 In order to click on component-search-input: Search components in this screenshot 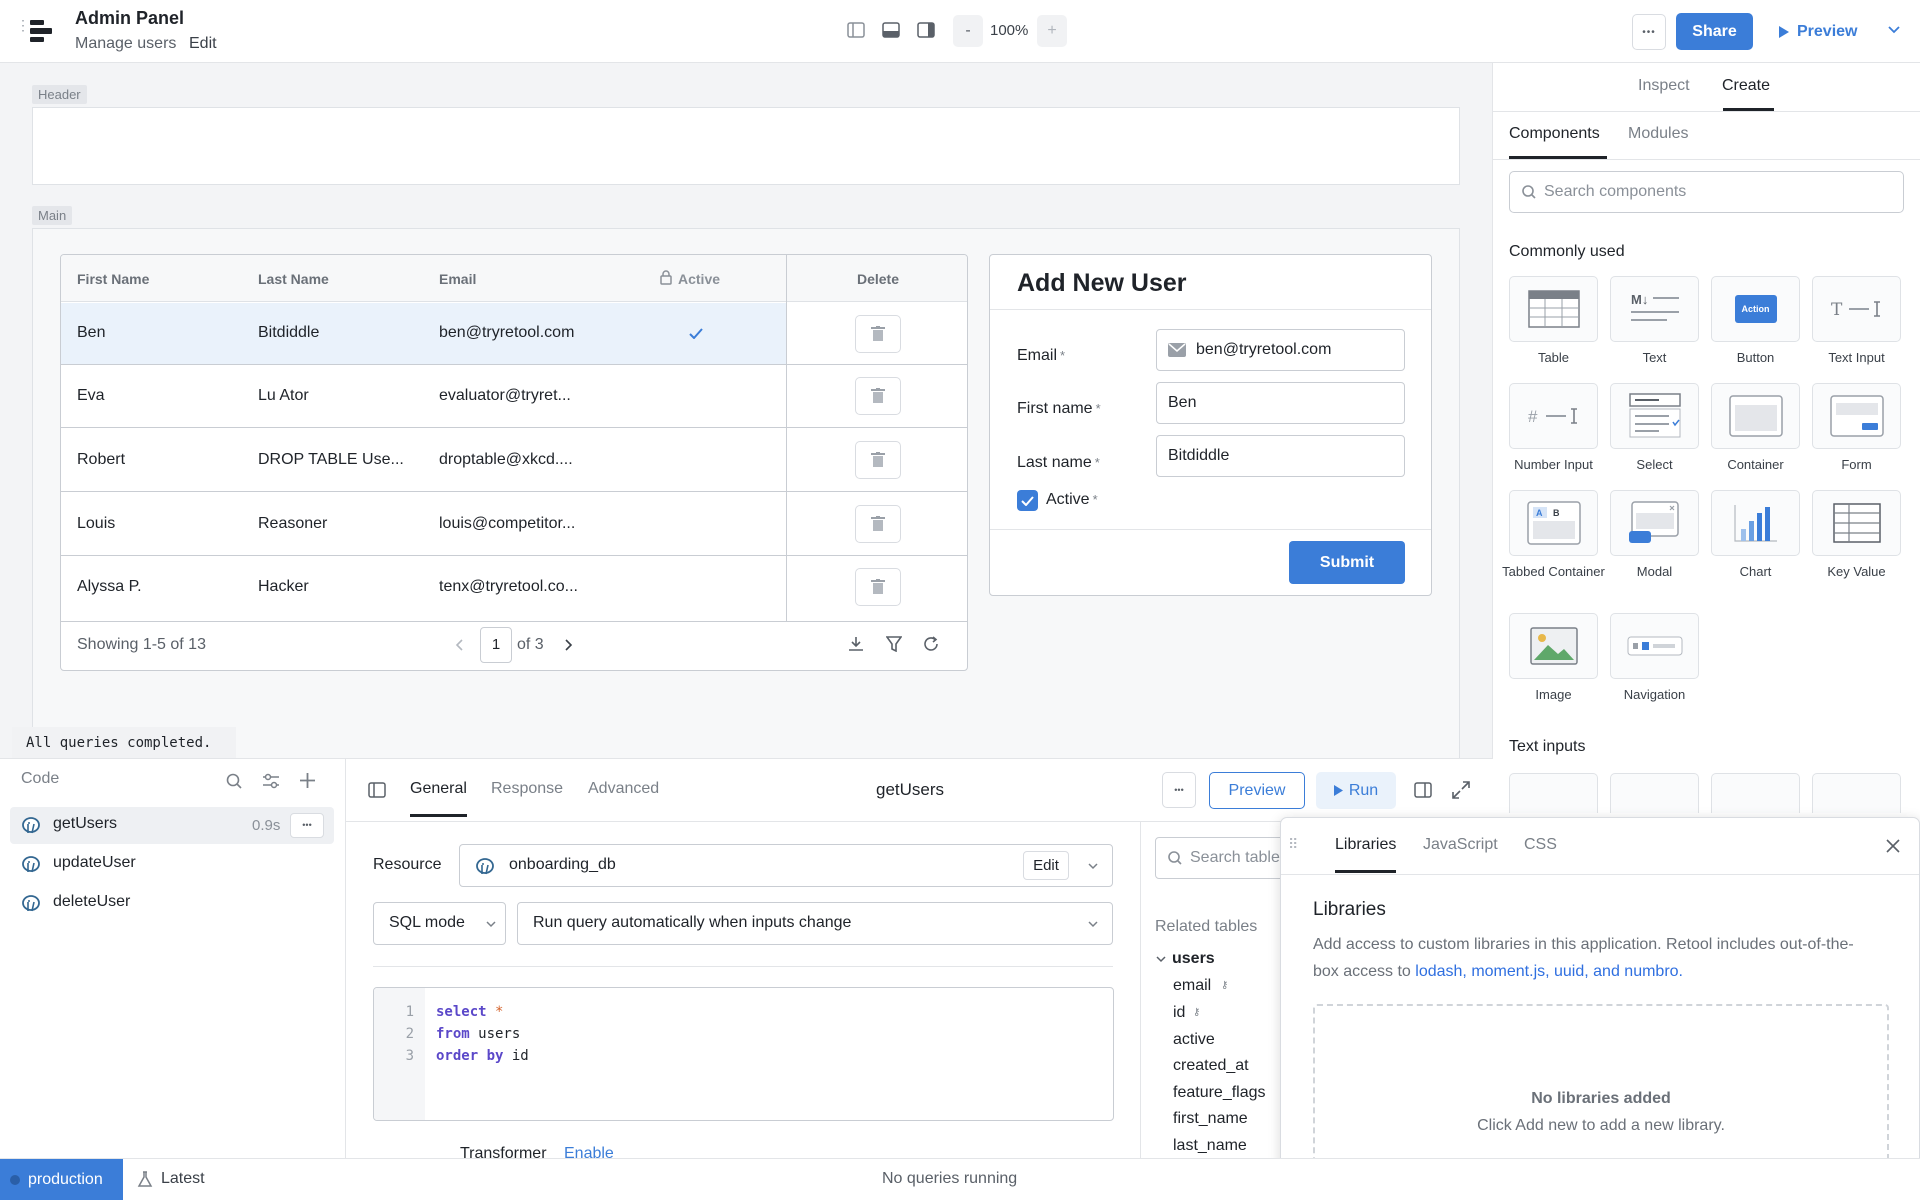, I will do `click(1706, 192)`.